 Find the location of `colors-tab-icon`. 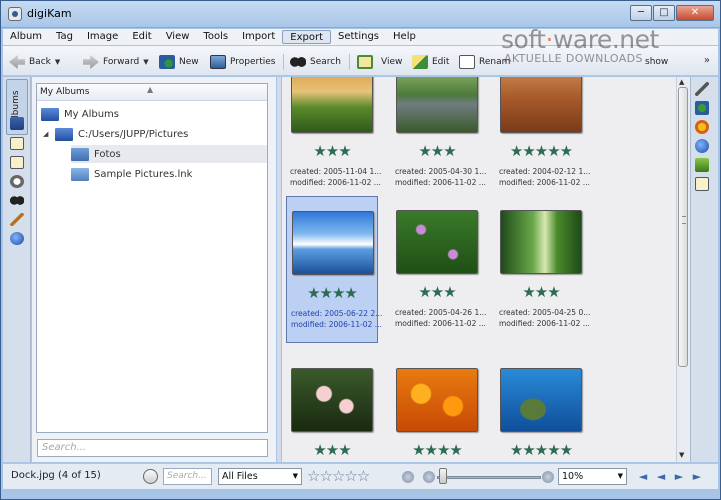

colors-tab-icon is located at coordinates (702, 127).